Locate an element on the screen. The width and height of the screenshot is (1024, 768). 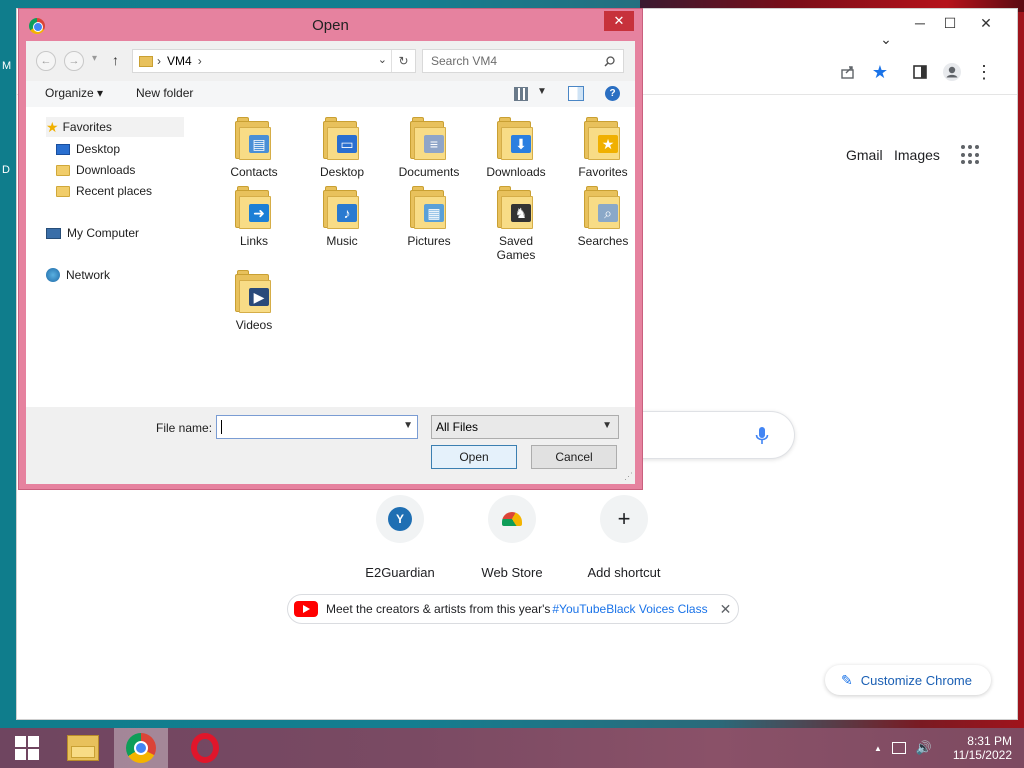
folder-icon: ♞ is located at coordinates (516, 208).